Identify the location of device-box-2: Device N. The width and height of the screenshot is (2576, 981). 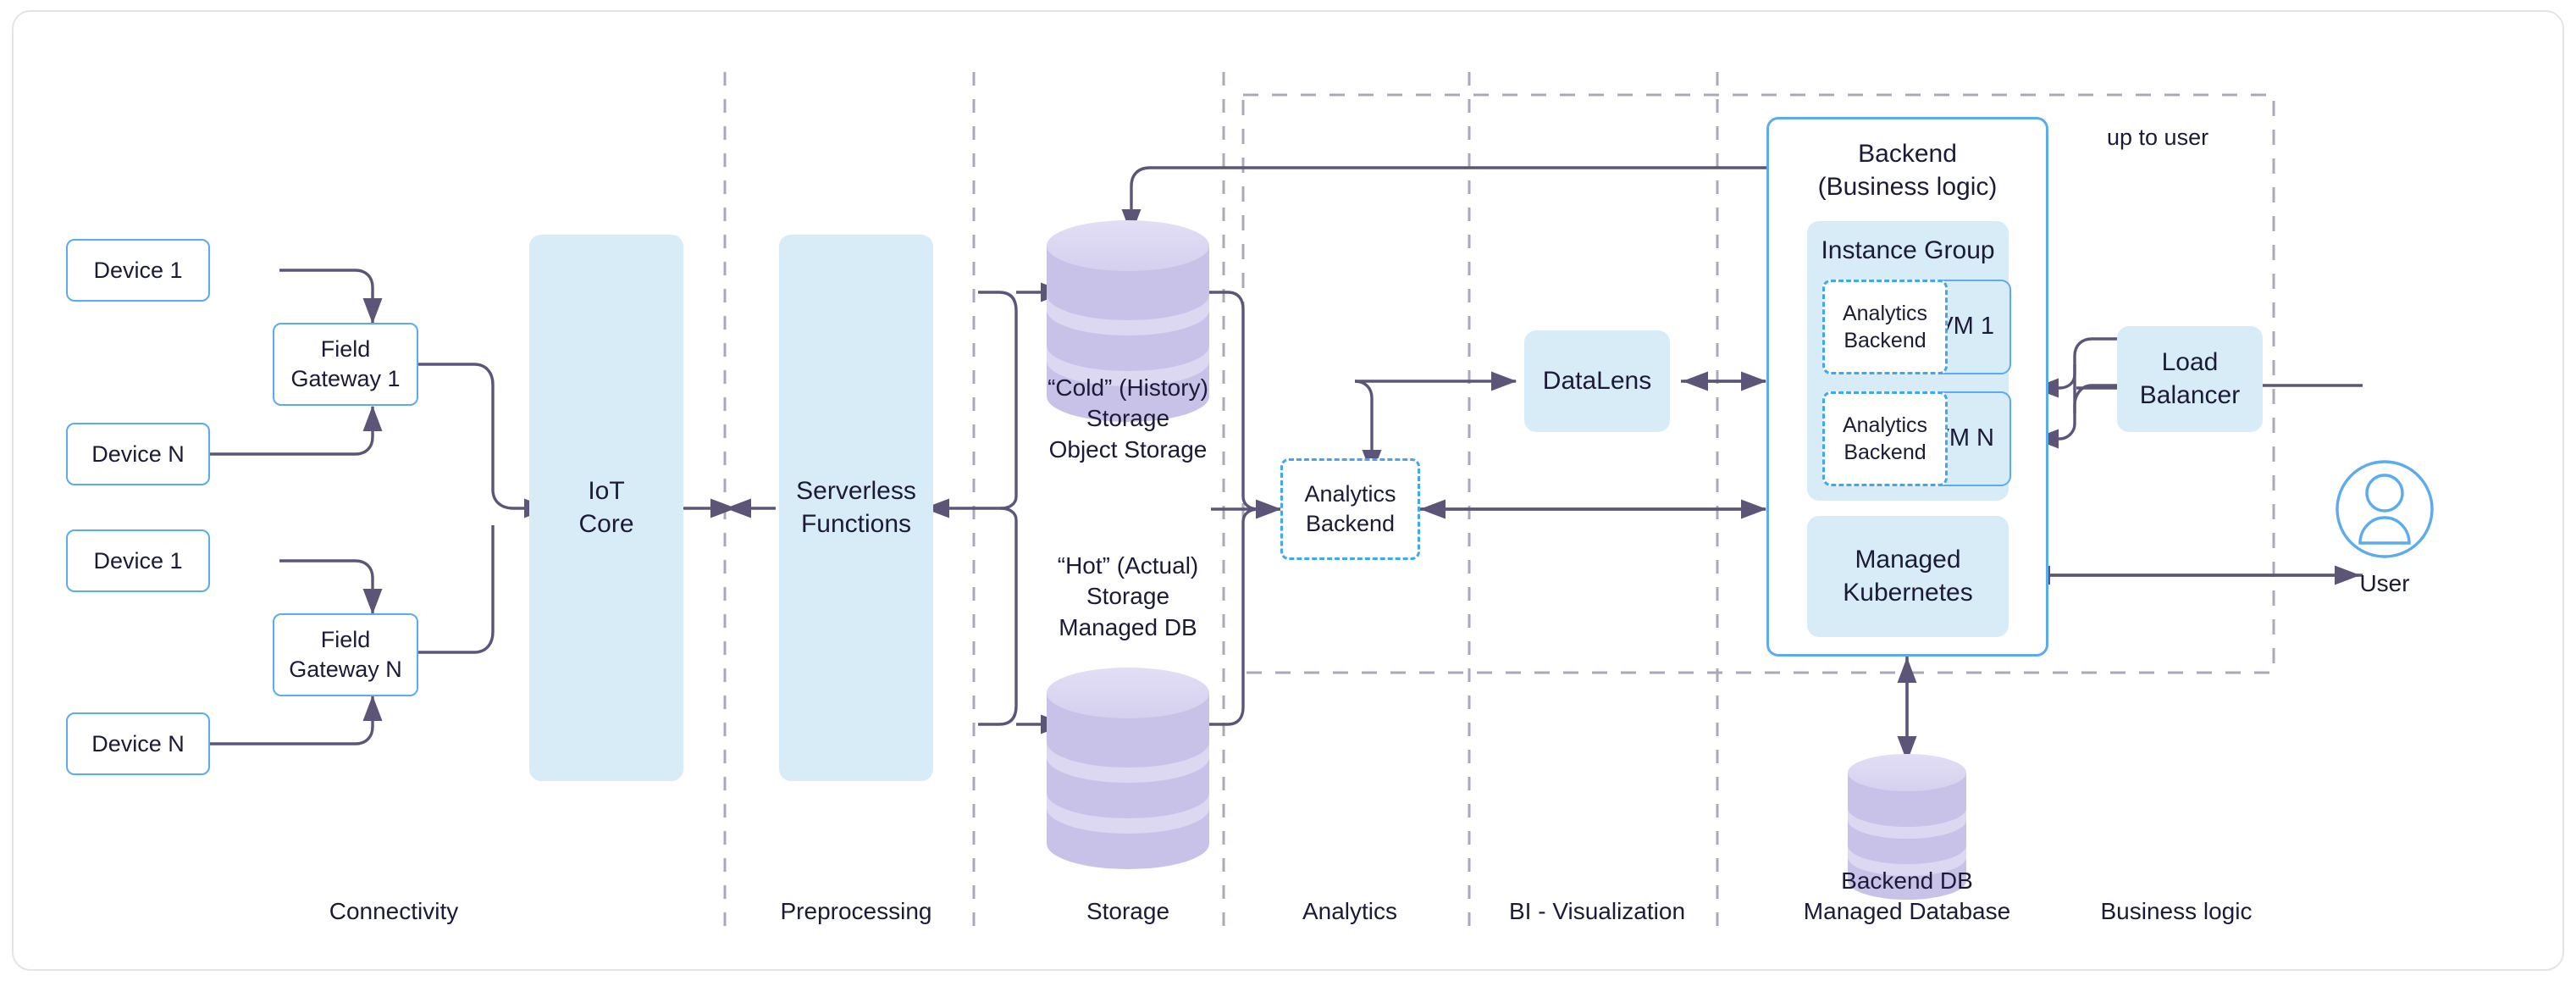
(138, 454).